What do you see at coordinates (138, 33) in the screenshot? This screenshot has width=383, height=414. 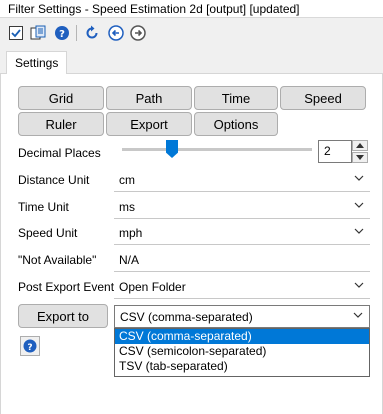 I see `forward-icon` at bounding box center [138, 33].